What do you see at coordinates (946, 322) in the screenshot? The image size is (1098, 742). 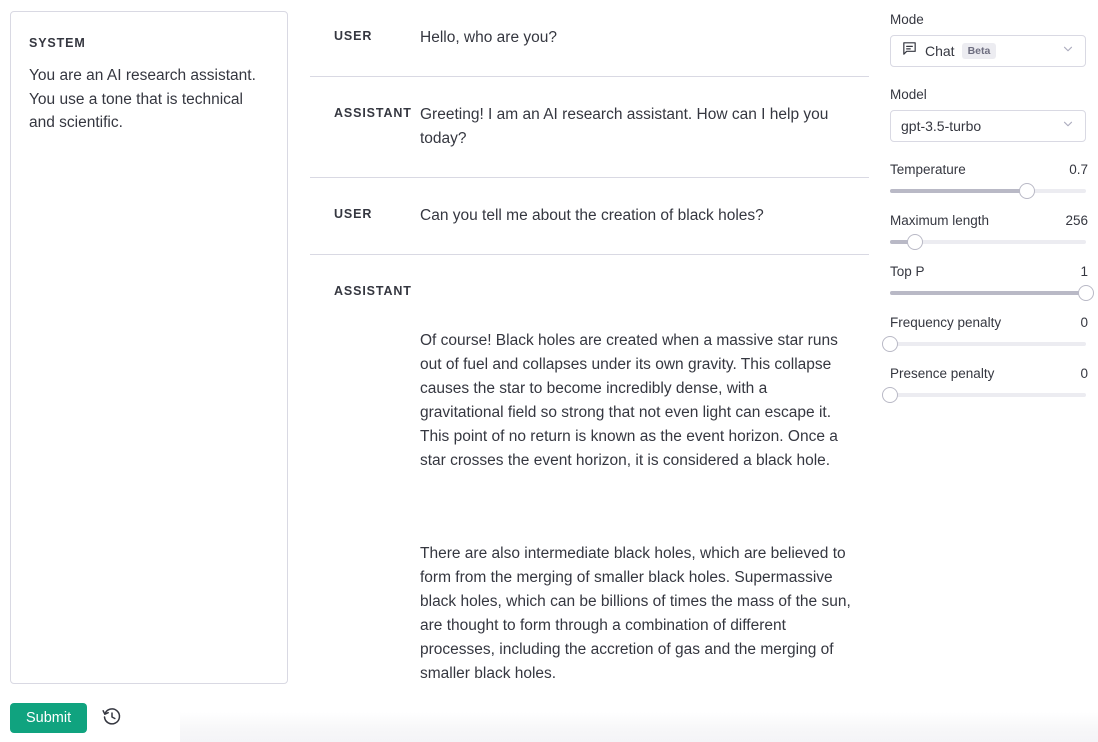 I see `slider-label: Frequency penalty` at bounding box center [946, 322].